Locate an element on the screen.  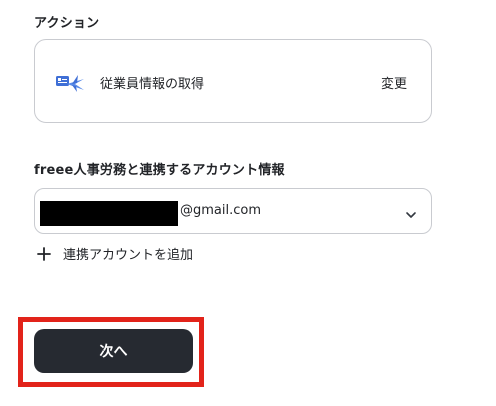
account-section-title: freee人事労務と連携するアカウント情報 is located at coordinates (159, 170).